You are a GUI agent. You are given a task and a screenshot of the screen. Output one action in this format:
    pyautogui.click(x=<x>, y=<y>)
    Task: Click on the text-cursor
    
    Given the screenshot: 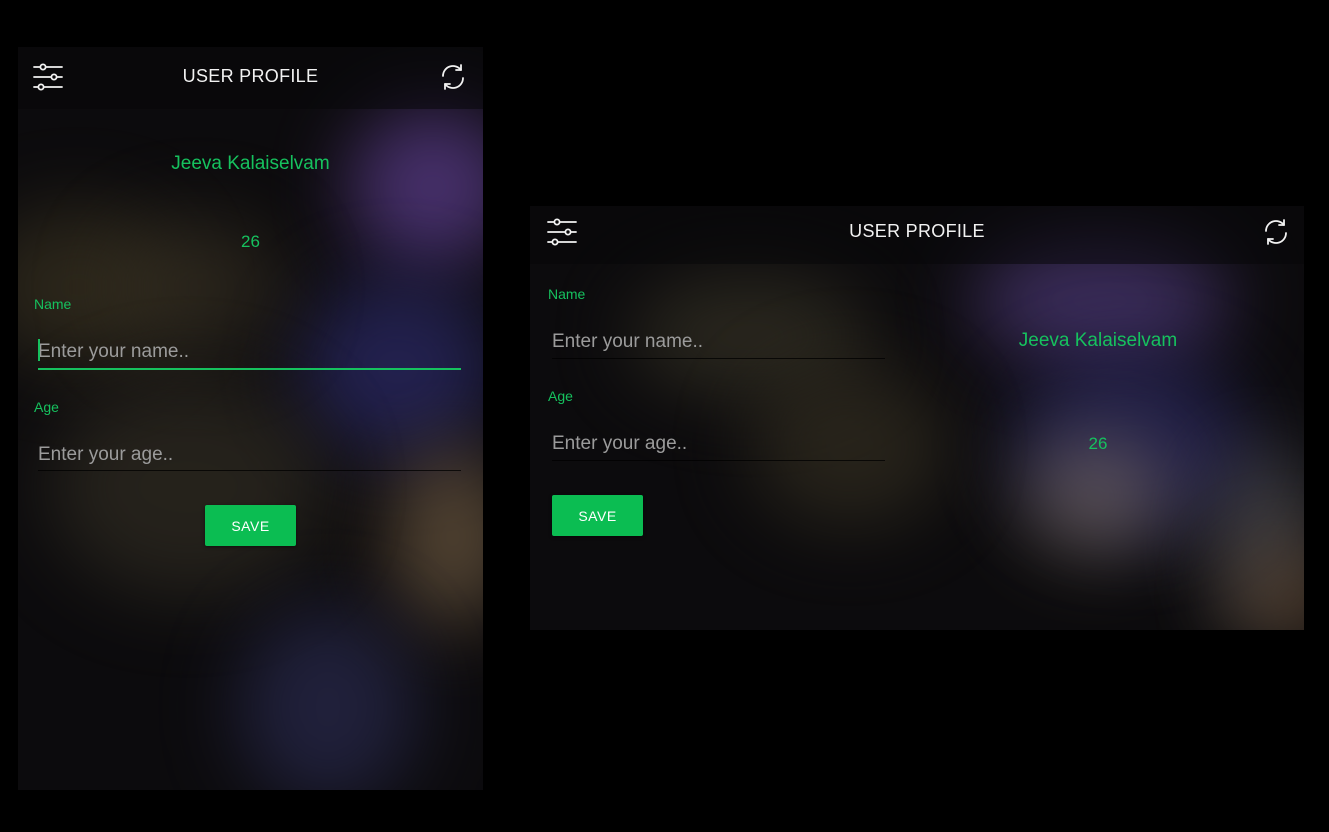 What is the action you would take?
    pyautogui.click(x=39, y=350)
    